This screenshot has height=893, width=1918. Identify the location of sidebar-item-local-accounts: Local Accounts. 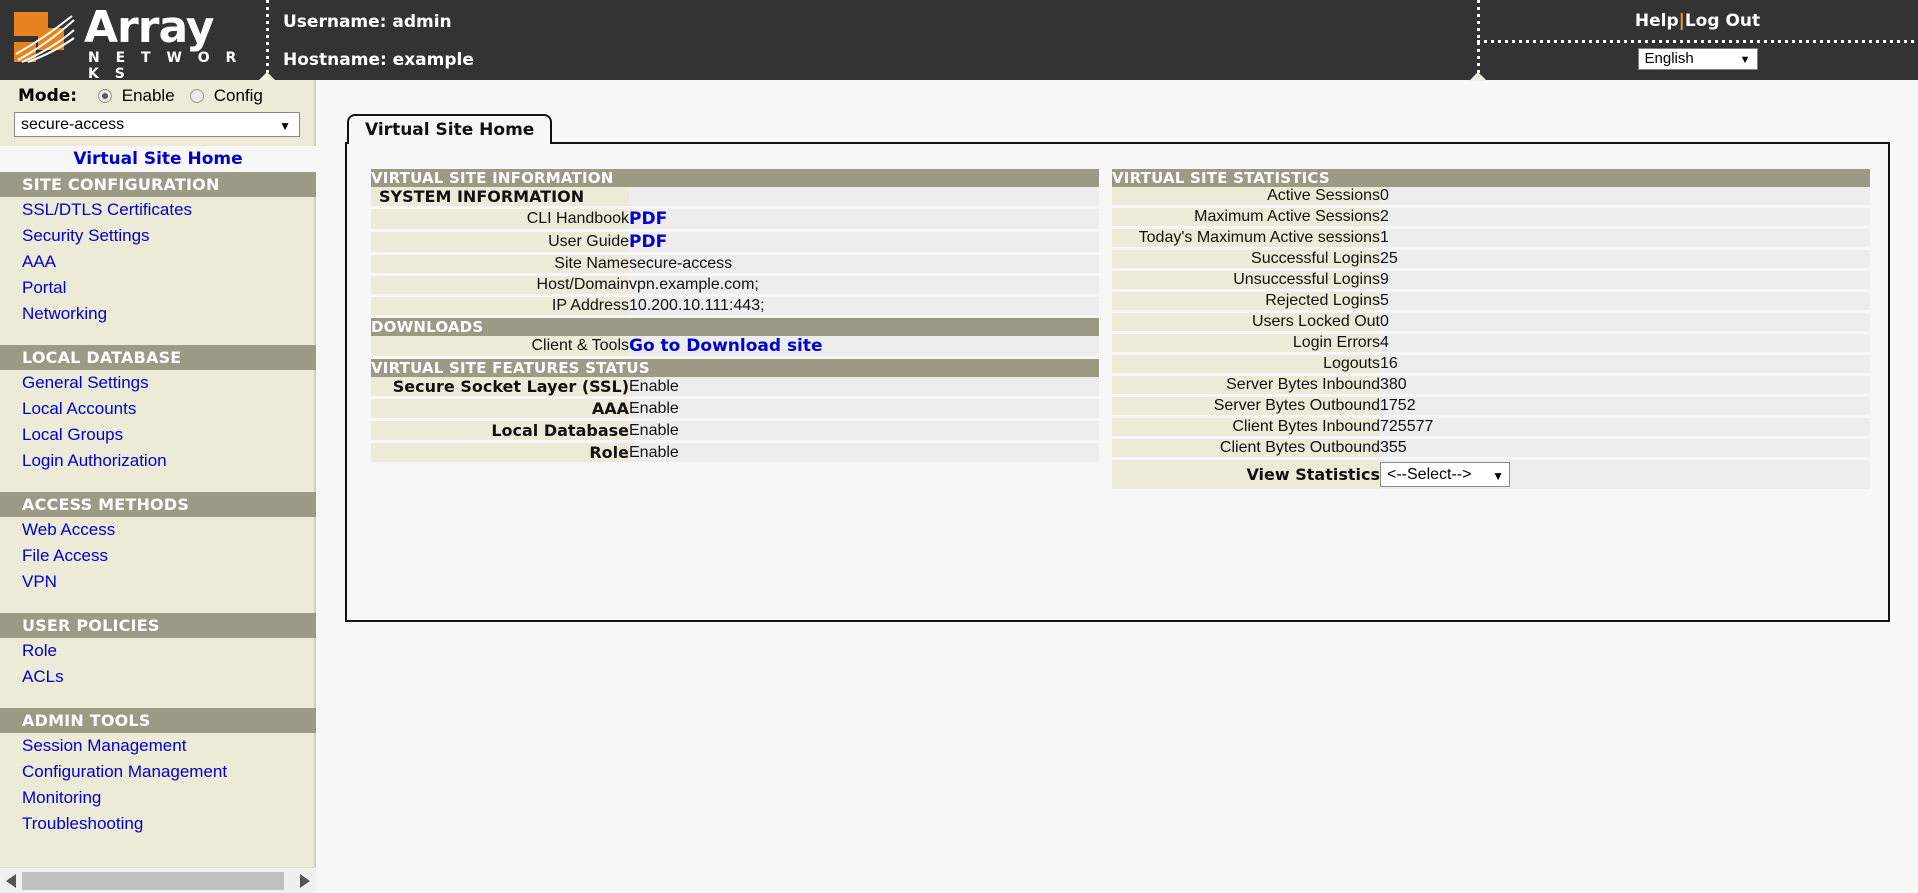
(158, 409).